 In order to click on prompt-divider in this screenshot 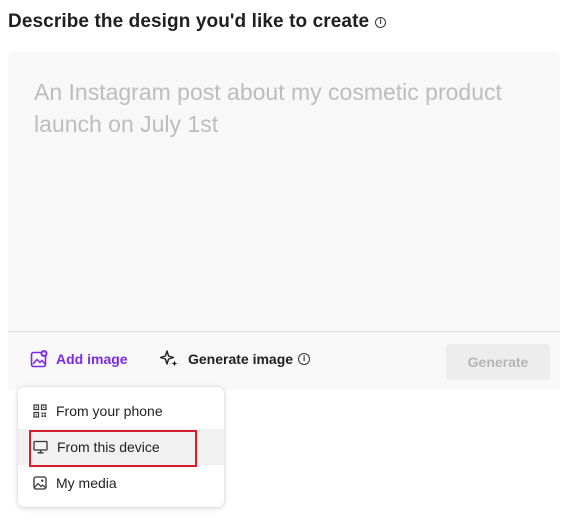, I will do `click(284, 331)`.